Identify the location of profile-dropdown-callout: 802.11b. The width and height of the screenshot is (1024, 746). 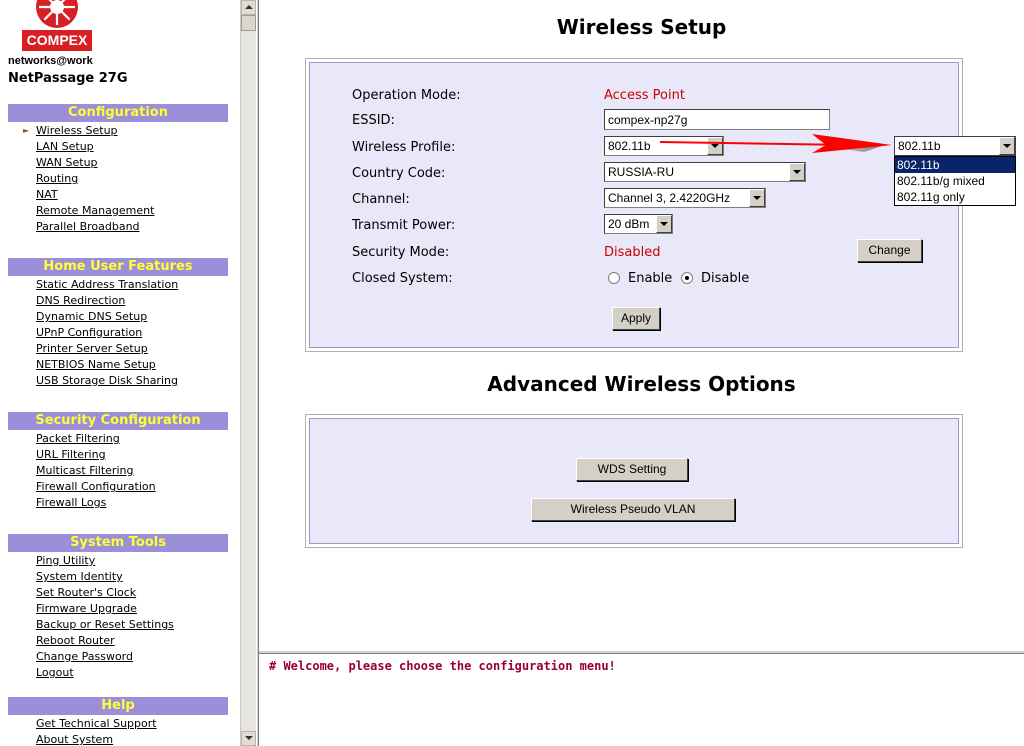
(955, 146).